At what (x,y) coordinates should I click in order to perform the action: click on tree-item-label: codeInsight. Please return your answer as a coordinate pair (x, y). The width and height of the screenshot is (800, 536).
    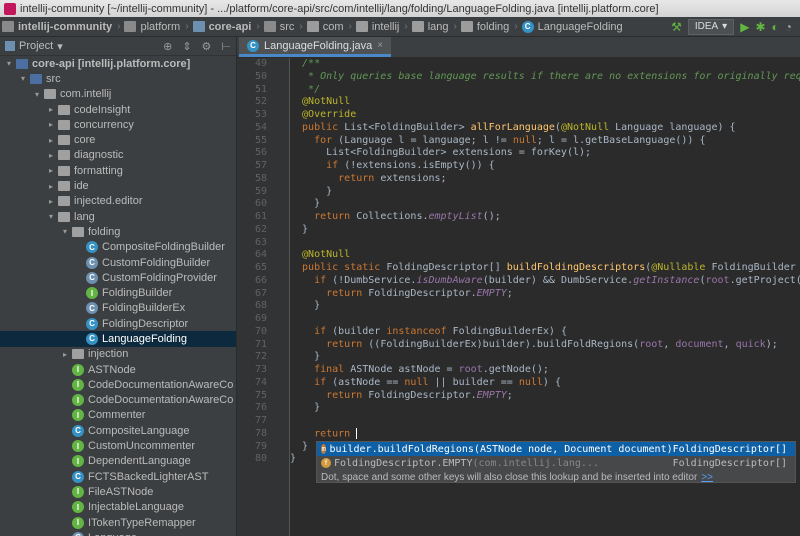
    Looking at the image, I should click on (102, 109).